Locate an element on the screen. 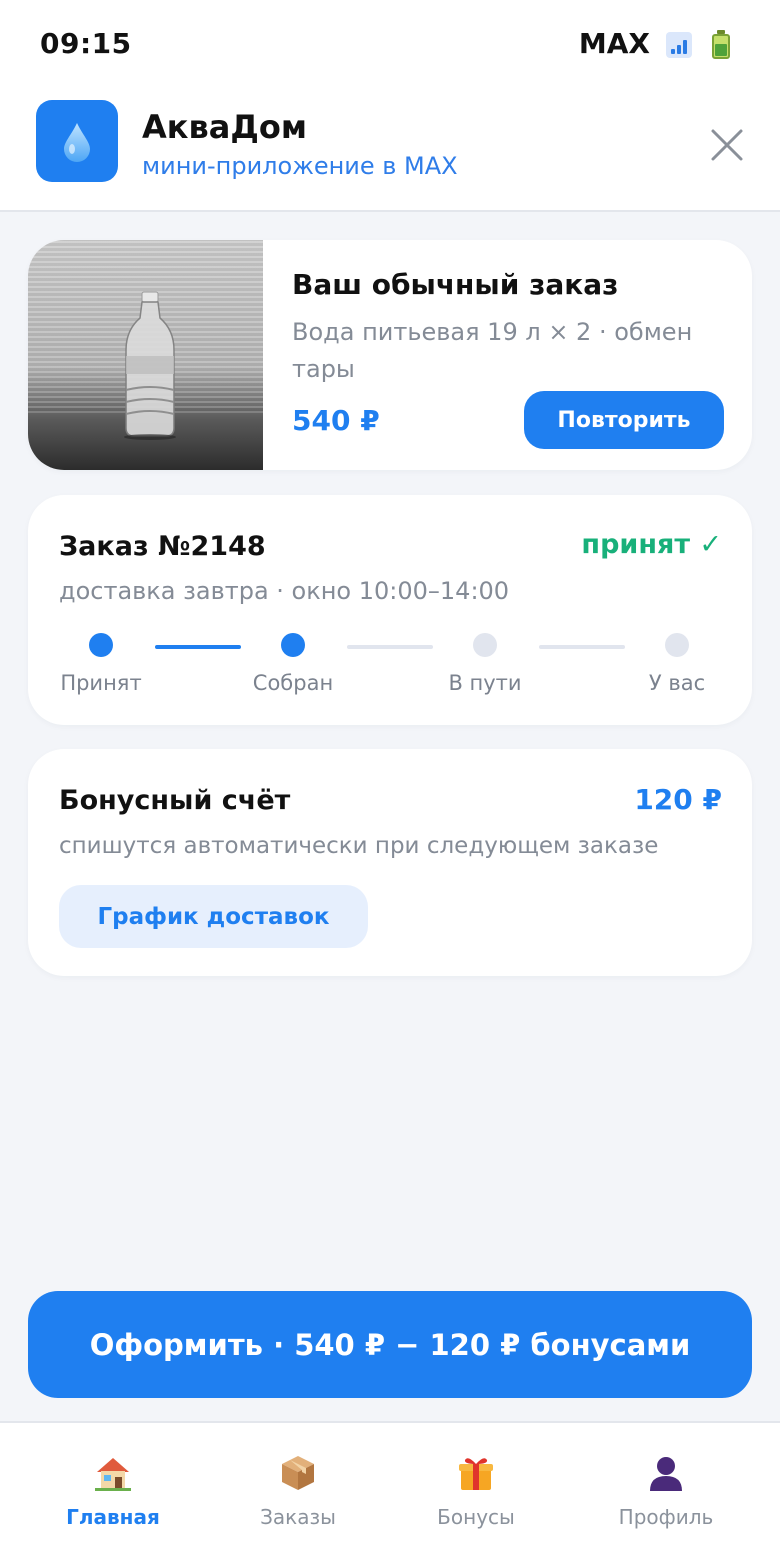 The image size is (780, 1560). water-drop-icon is located at coordinates (77, 142).